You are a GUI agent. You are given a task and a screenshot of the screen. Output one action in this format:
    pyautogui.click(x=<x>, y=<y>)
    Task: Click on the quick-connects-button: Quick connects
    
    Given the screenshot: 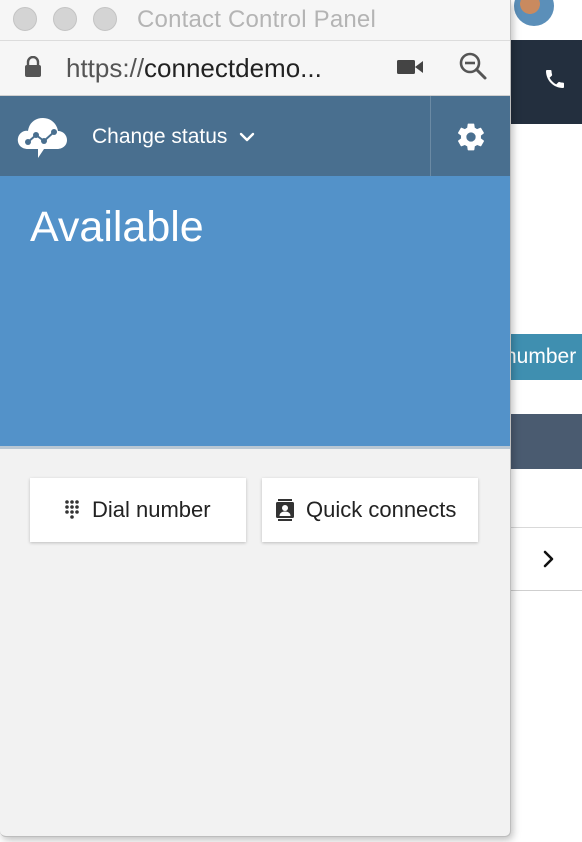 What is the action you would take?
    pyautogui.click(x=370, y=510)
    